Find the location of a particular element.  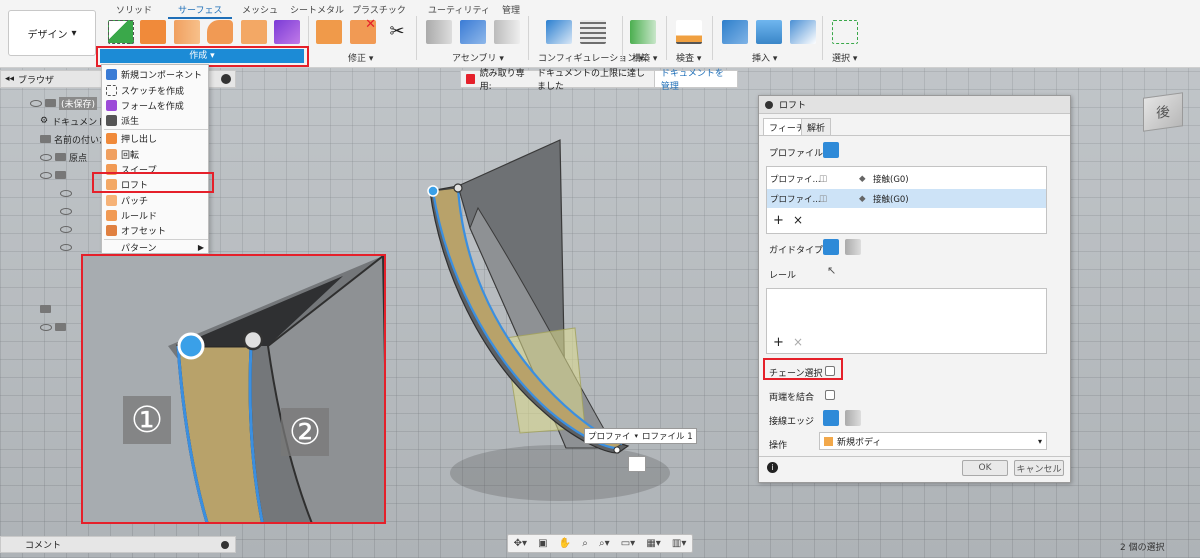

viewcube: 後 is located at coordinates (1163, 112).